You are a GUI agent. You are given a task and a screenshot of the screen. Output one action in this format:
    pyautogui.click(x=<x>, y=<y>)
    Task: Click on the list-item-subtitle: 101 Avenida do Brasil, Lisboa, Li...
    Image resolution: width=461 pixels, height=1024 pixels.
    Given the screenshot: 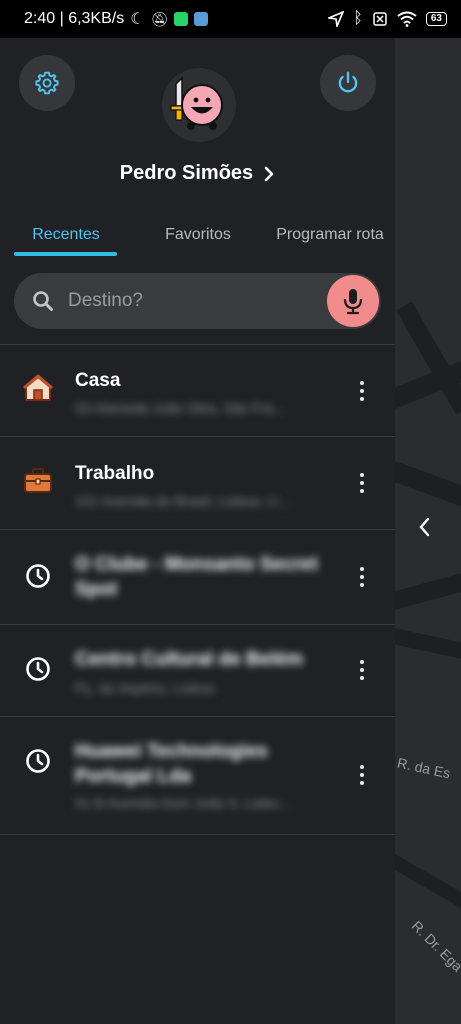 What is the action you would take?
    pyautogui.click(x=182, y=501)
    